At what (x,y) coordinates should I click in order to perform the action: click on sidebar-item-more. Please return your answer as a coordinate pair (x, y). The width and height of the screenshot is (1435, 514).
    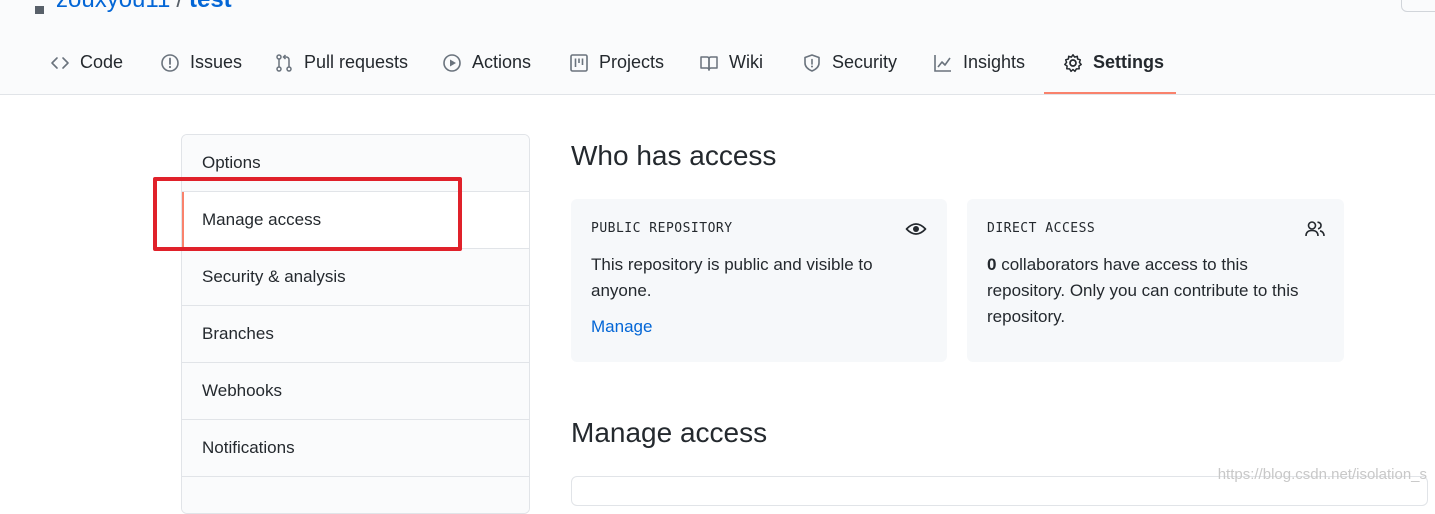
    Looking at the image, I should click on (355, 495).